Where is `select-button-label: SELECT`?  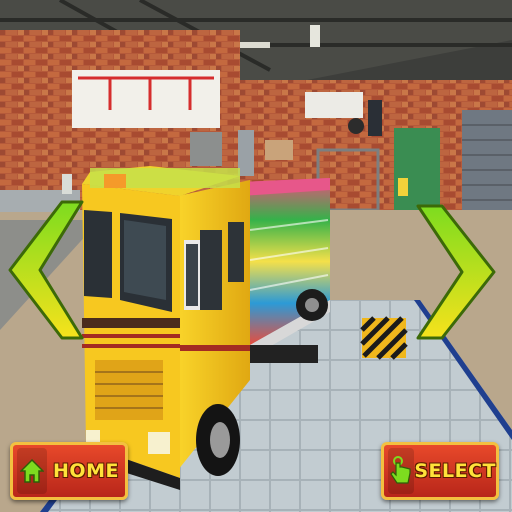
select-button-label: SELECT is located at coordinates (455, 471).